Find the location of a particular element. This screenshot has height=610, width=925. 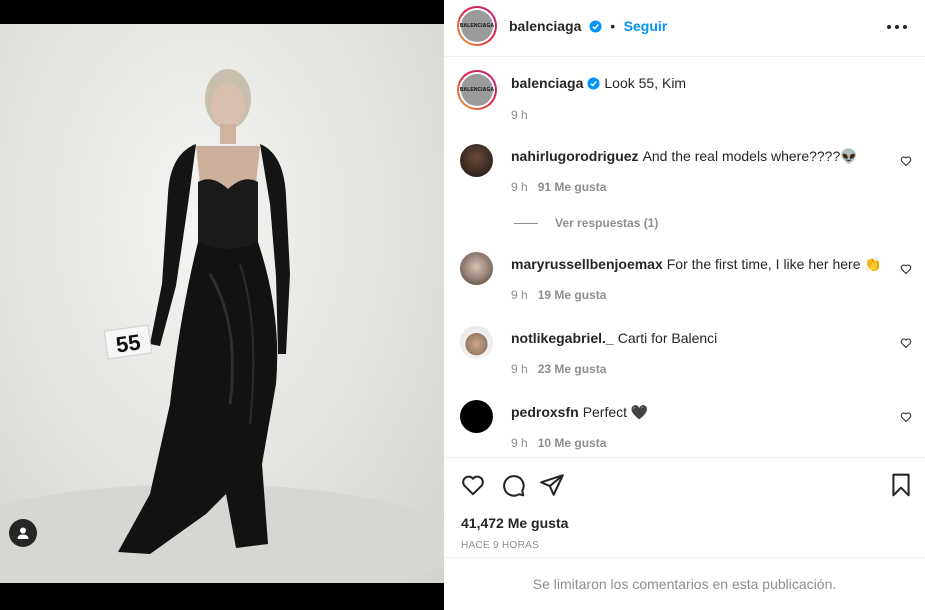

comment-text: Carti for Balenci is located at coordinates (667, 338).